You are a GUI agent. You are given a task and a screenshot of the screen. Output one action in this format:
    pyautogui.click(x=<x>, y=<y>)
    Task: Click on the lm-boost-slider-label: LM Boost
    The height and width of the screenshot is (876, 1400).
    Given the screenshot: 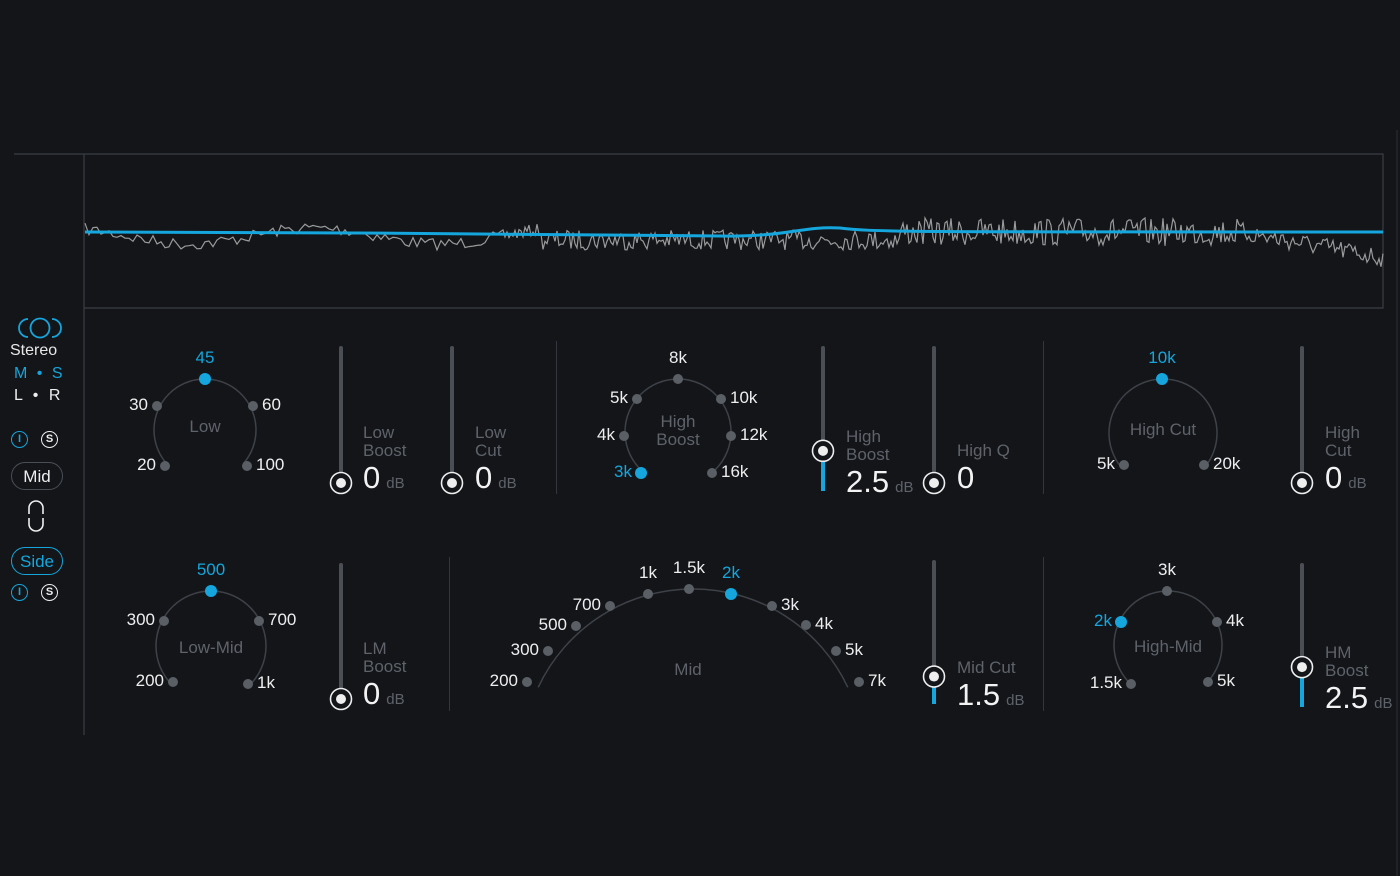 What is the action you would take?
    pyautogui.click(x=385, y=657)
    